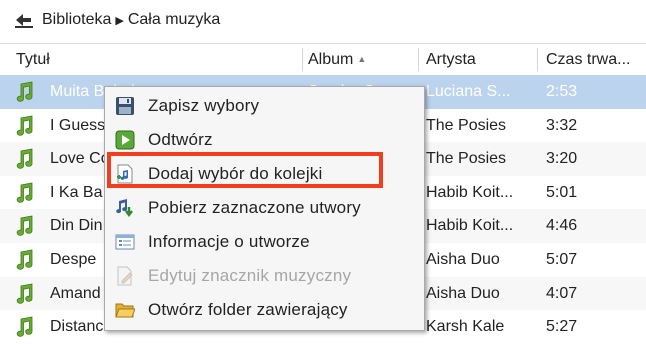 Image resolution: width=646 pixels, height=344 pixels. What do you see at coordinates (562, 226) in the screenshot?
I see `track-duration: 4:46` at bounding box center [562, 226].